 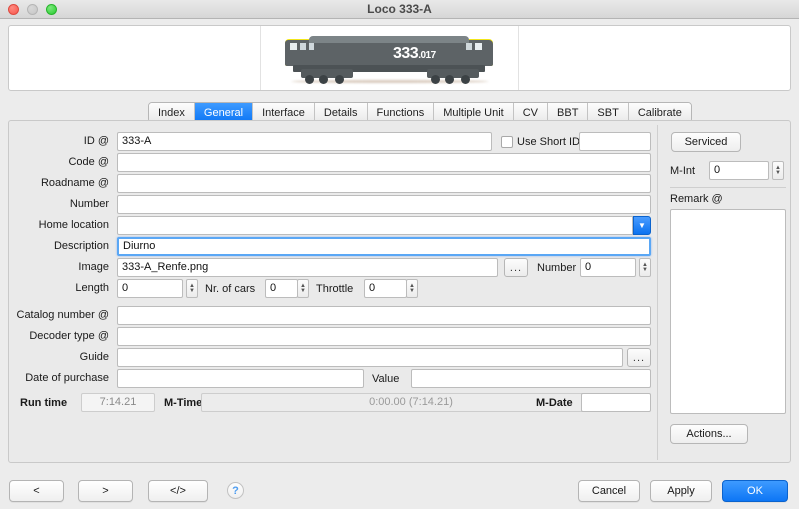 I want to click on date-of-purchase-label: Date of purchase, so click(x=67, y=378).